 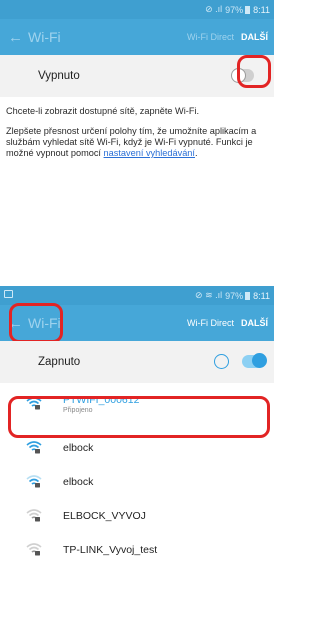 What do you see at coordinates (137, 37) in the screenshot?
I see `app-bar: ← Wi-Fi Wi-Fi Direct DALŠÍ` at bounding box center [137, 37].